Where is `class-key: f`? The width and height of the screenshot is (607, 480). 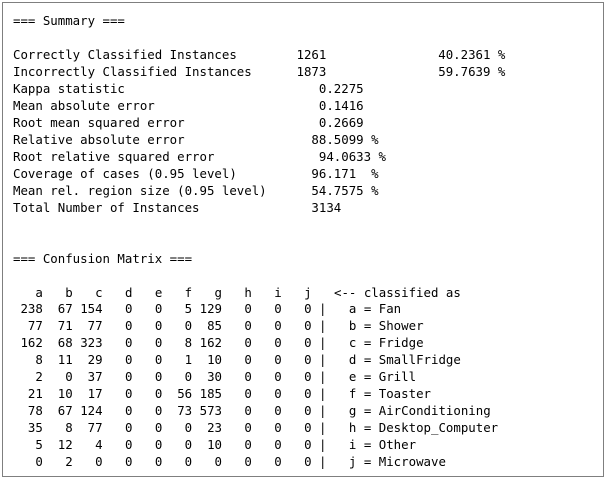
class-key: f is located at coordinates (352, 394).